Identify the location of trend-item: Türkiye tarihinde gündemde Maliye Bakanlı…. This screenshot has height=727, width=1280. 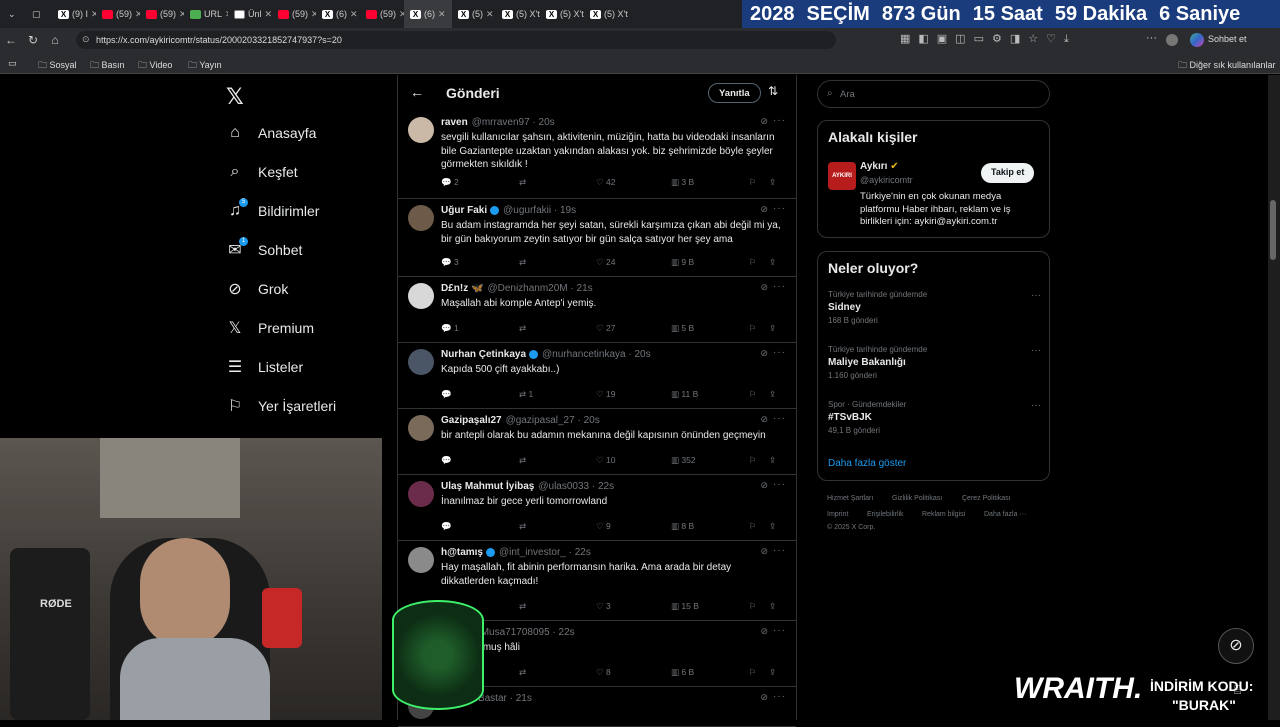
(934, 362).